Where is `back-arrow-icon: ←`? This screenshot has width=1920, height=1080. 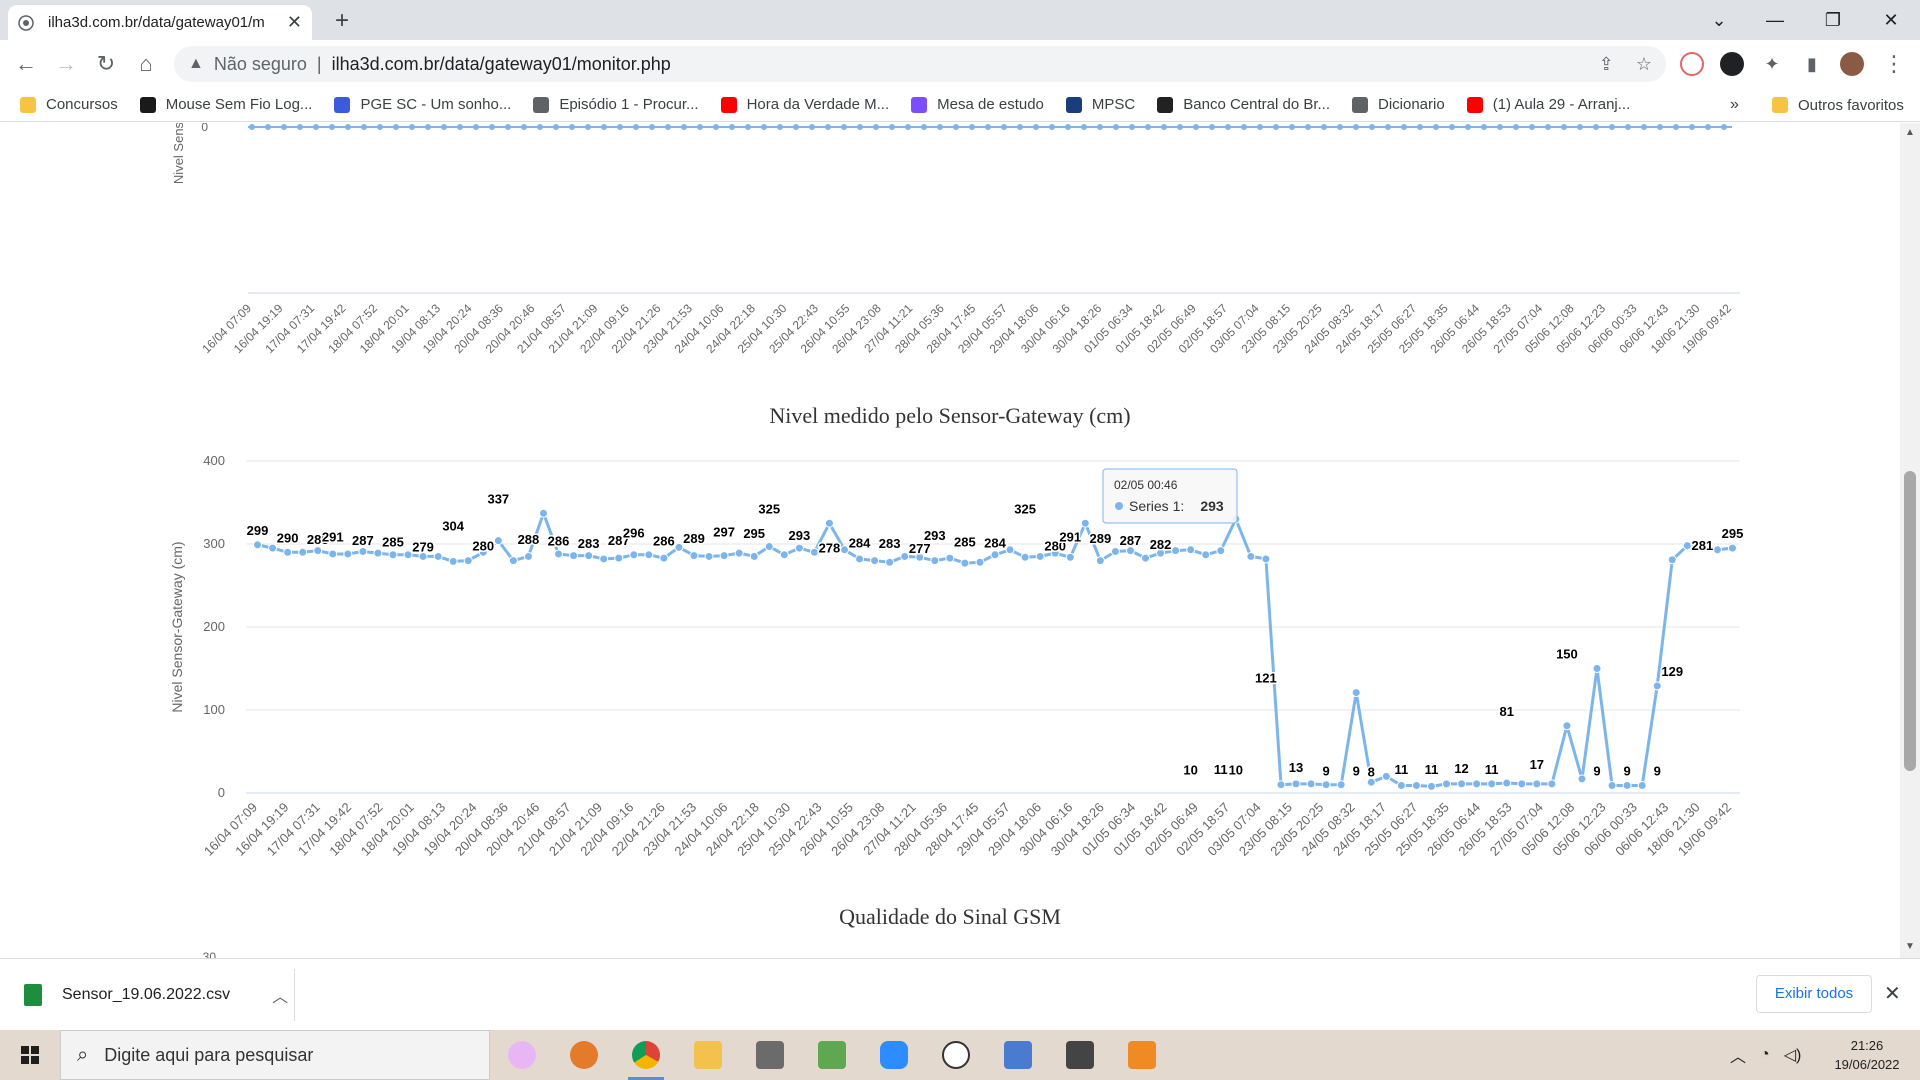
back-arrow-icon: ← is located at coordinates (26, 64).